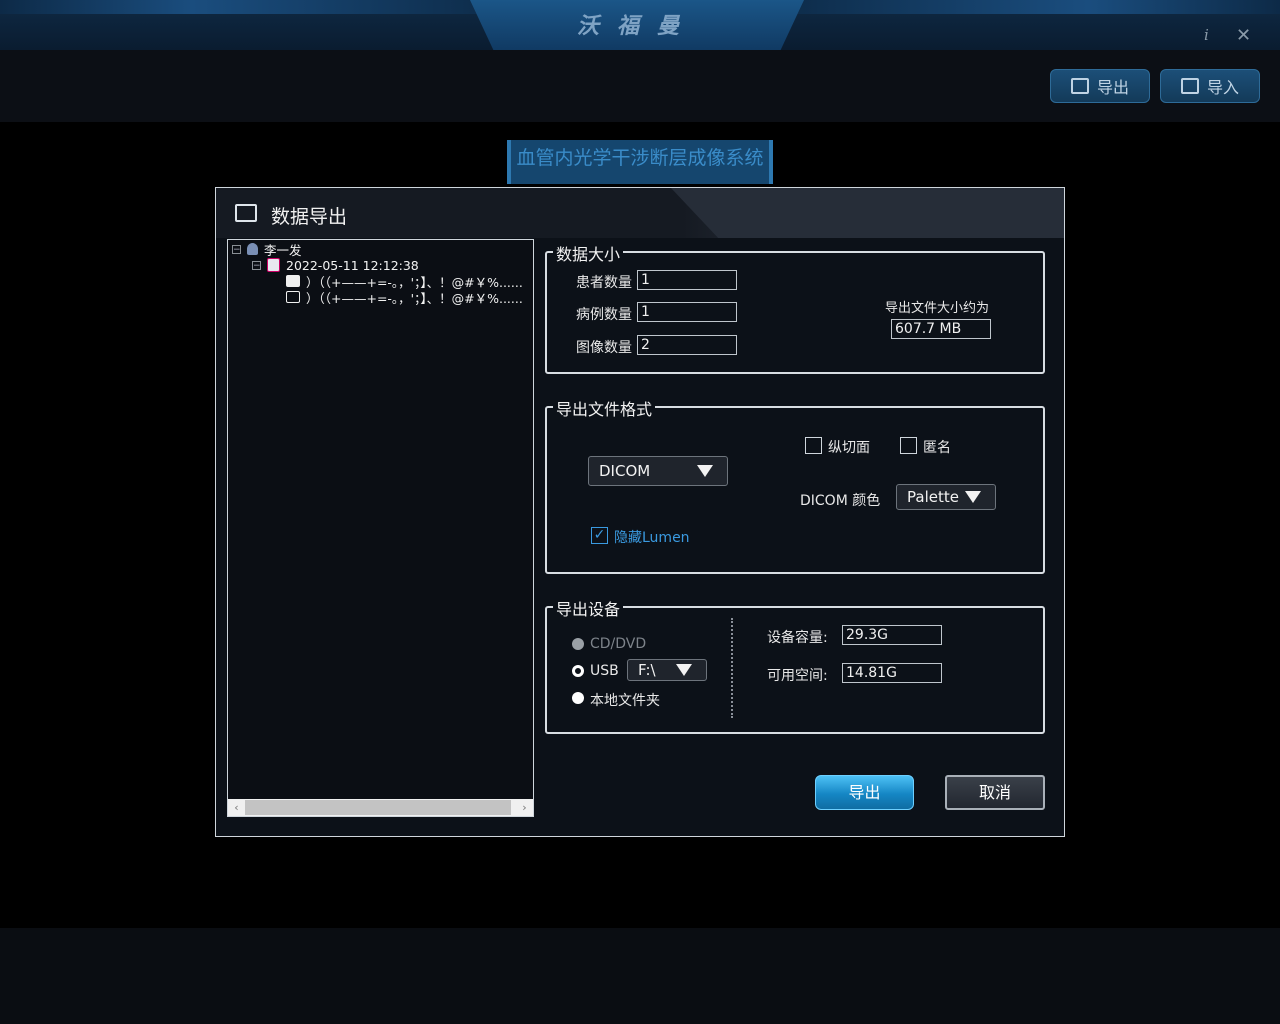 This screenshot has height=1024, width=1280. I want to click on cancel-button: 取消, so click(995, 792).